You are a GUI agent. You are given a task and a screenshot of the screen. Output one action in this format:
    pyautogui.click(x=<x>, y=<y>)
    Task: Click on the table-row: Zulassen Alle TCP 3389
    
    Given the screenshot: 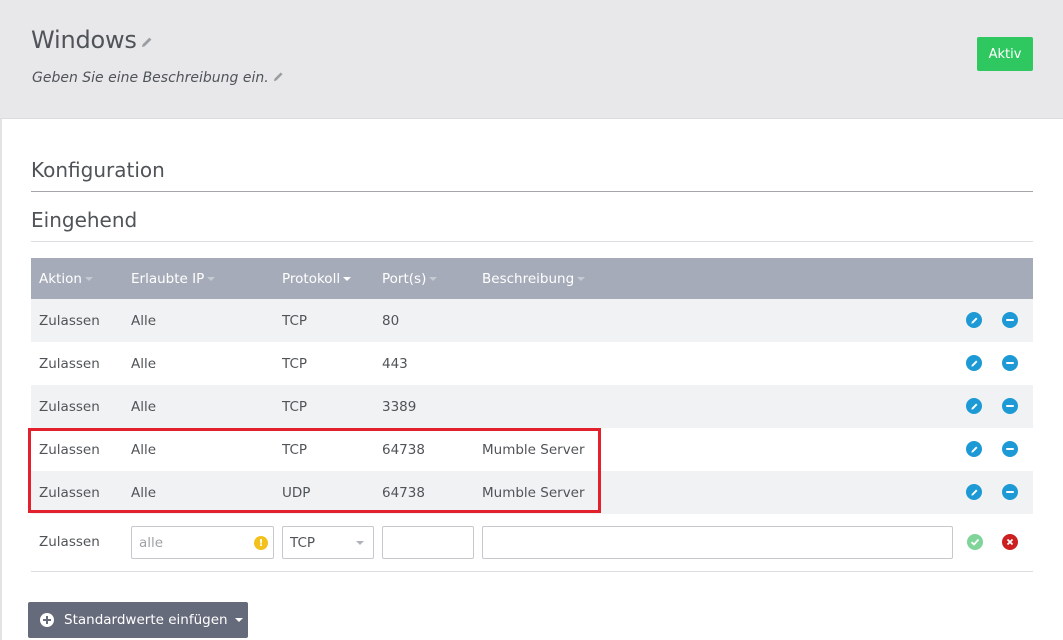 What is the action you would take?
    pyautogui.click(x=532, y=406)
    